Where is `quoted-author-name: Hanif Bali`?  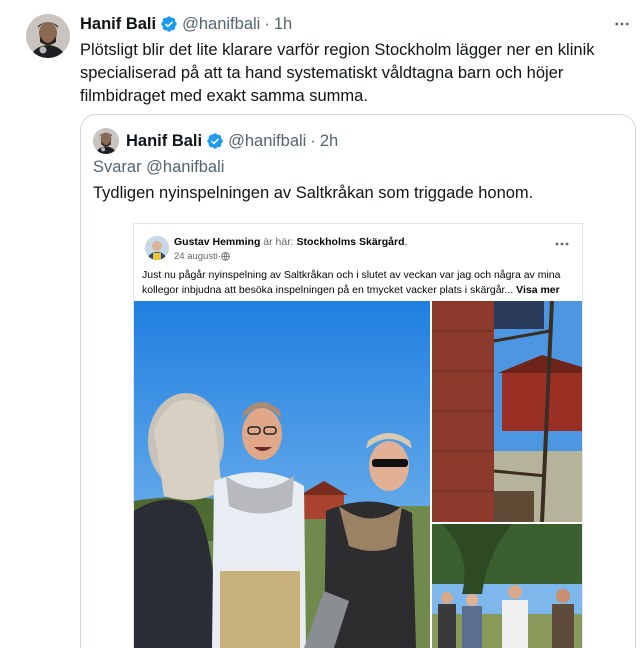 quoted-author-name: Hanif Bali is located at coordinates (164, 140).